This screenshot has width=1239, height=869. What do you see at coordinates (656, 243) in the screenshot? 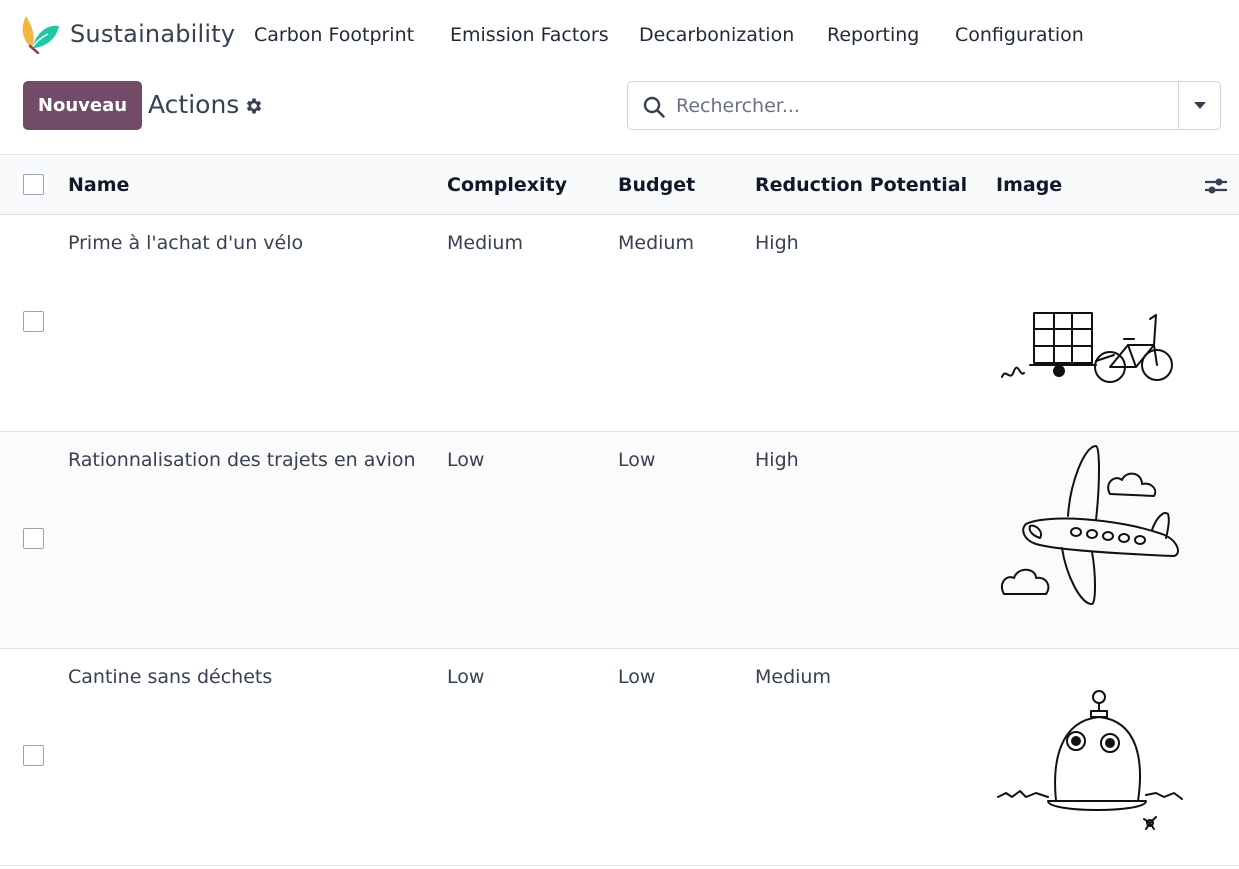
I see `cell-budget: Medium` at bounding box center [656, 243].